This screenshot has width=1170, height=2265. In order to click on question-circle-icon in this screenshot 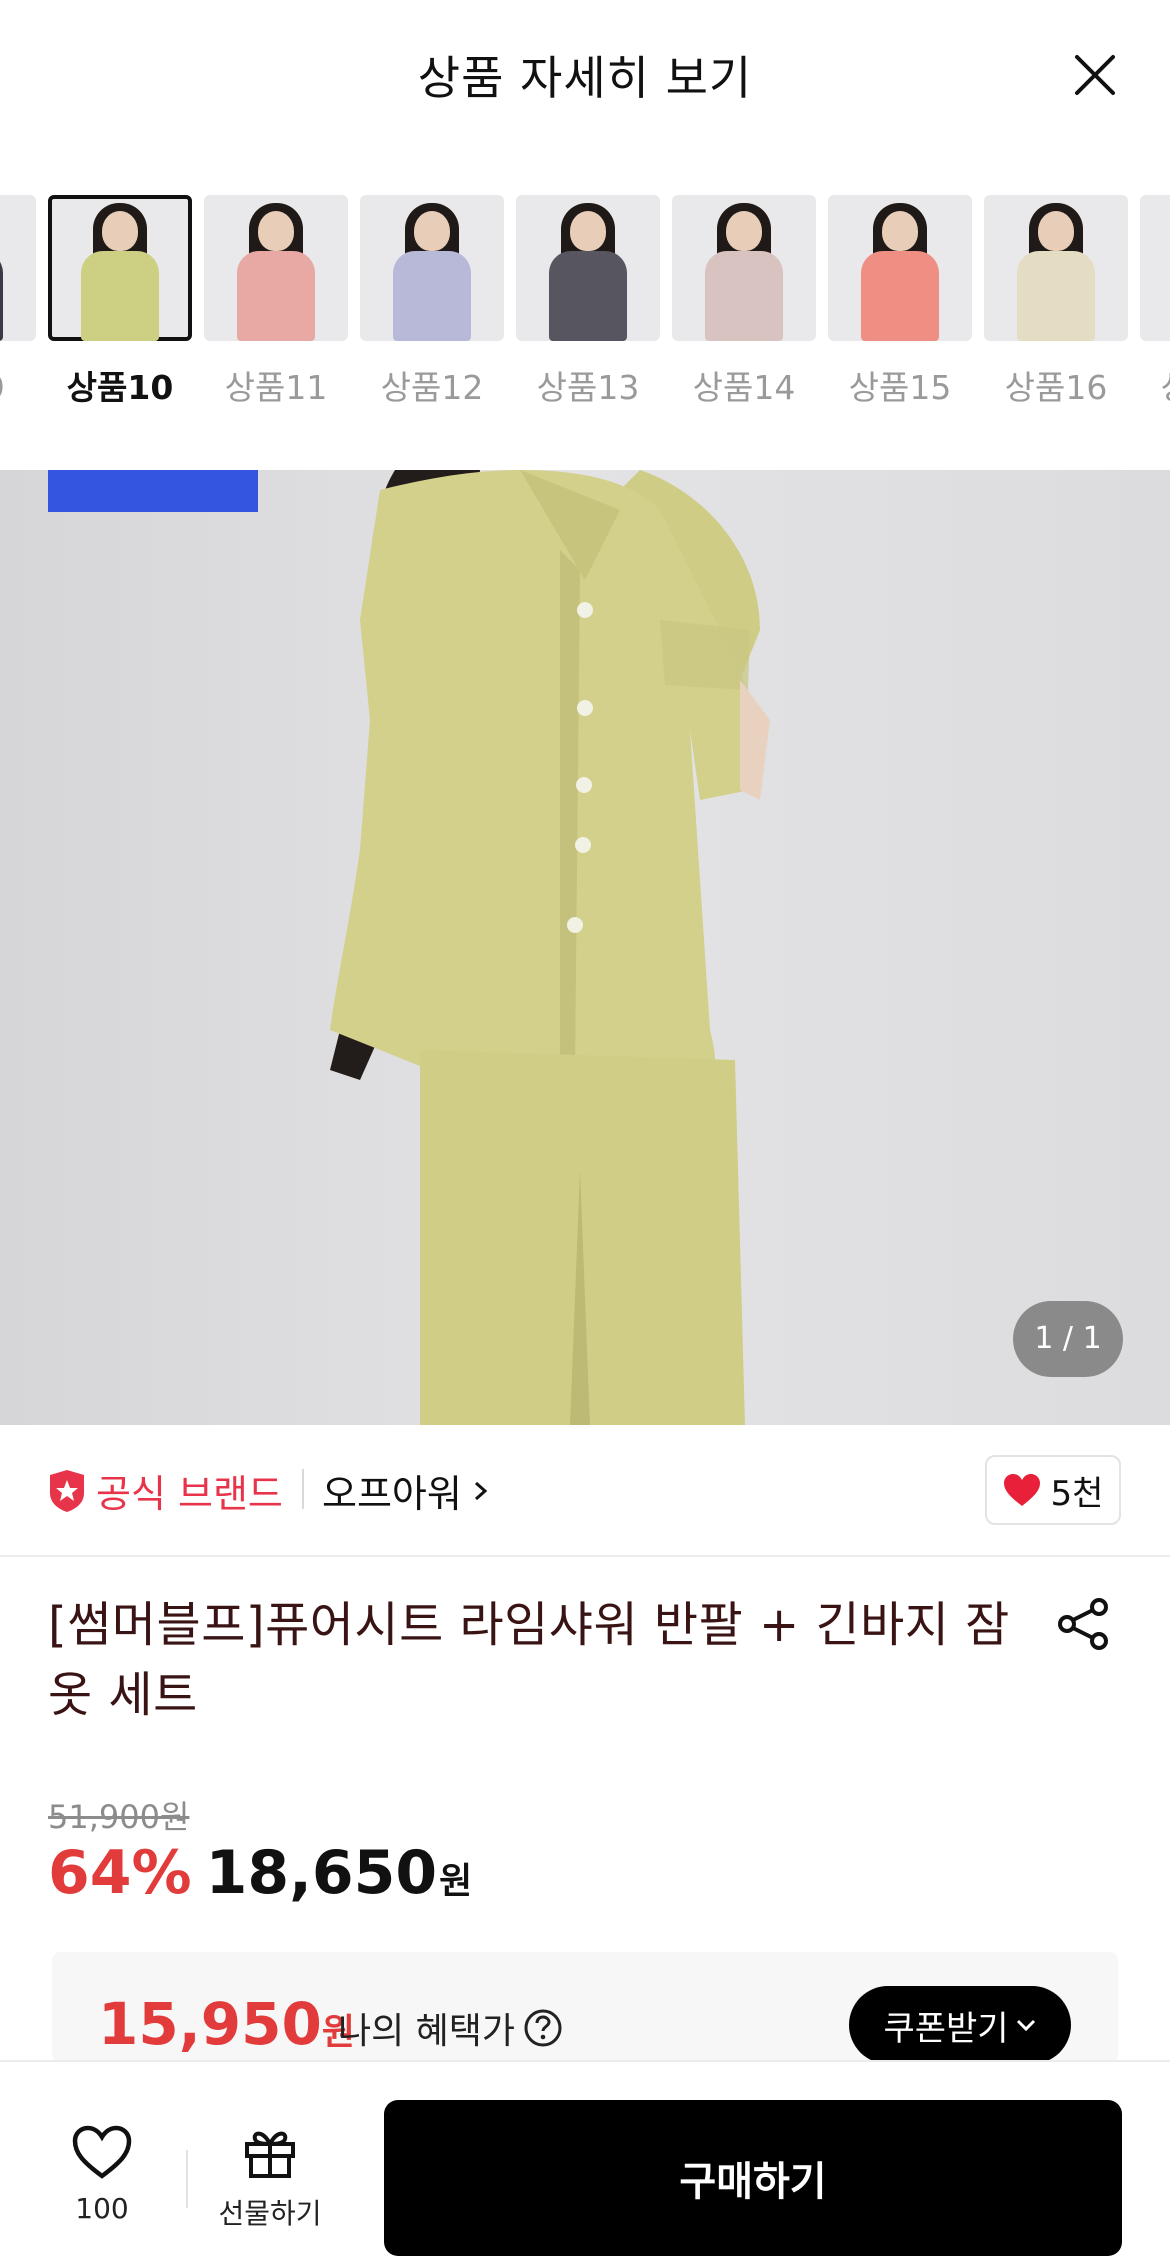, I will do `click(543, 2028)`.